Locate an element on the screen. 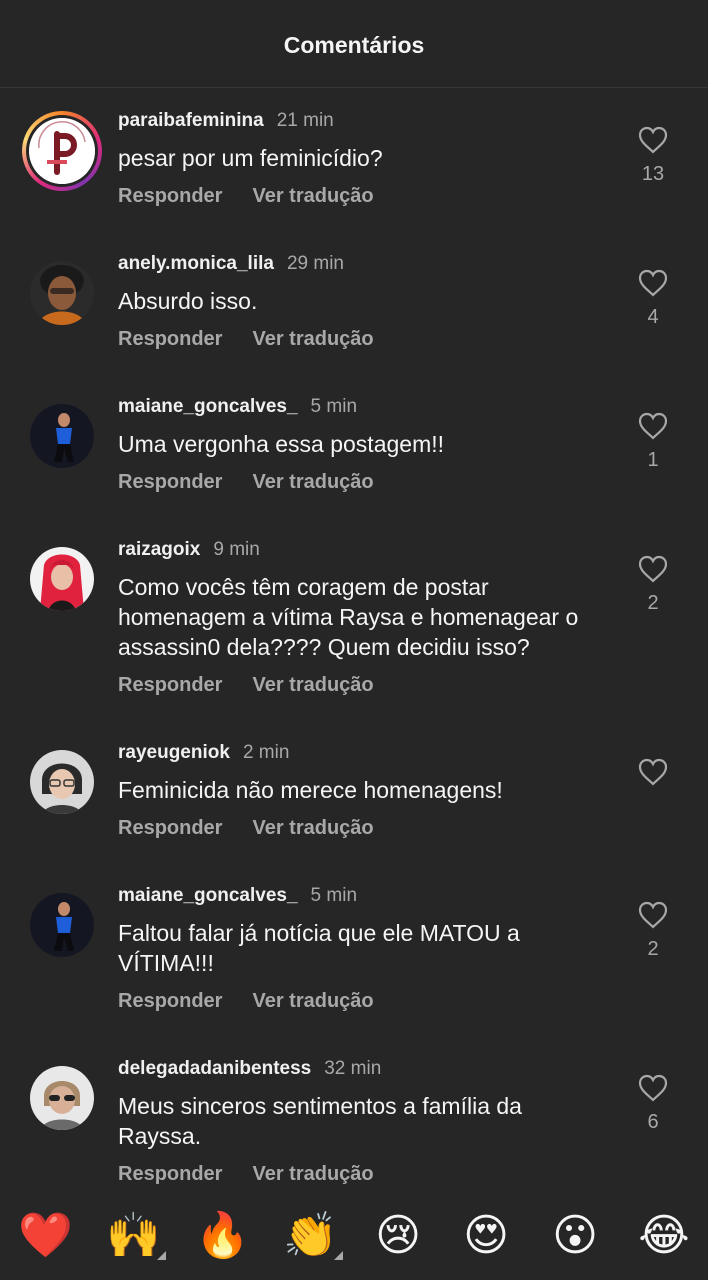  fire-emoji: 🔥 is located at coordinates (222, 1236).